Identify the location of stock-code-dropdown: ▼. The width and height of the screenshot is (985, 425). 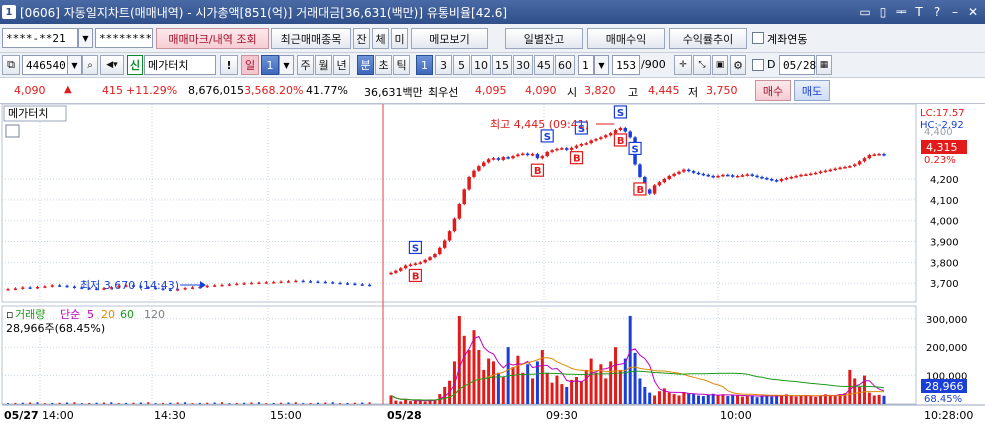
(74, 65).